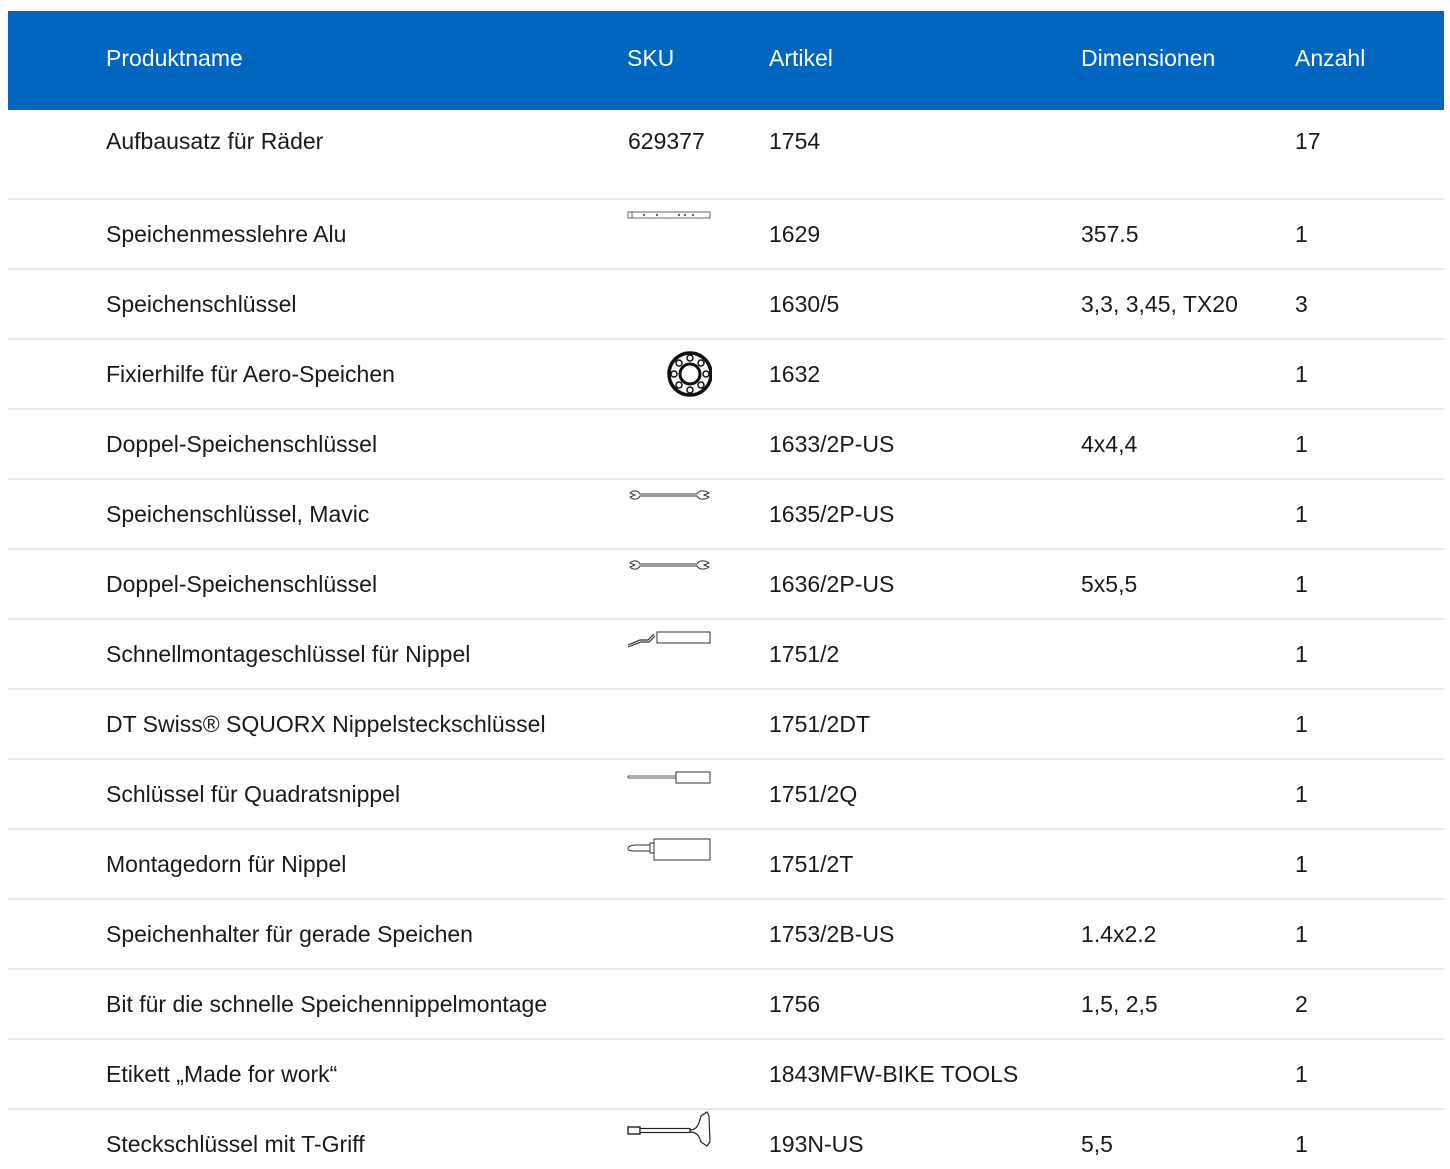 Image resolution: width=1450 pixels, height=1169 pixels. I want to click on column-header-sku: SKU, so click(650, 58).